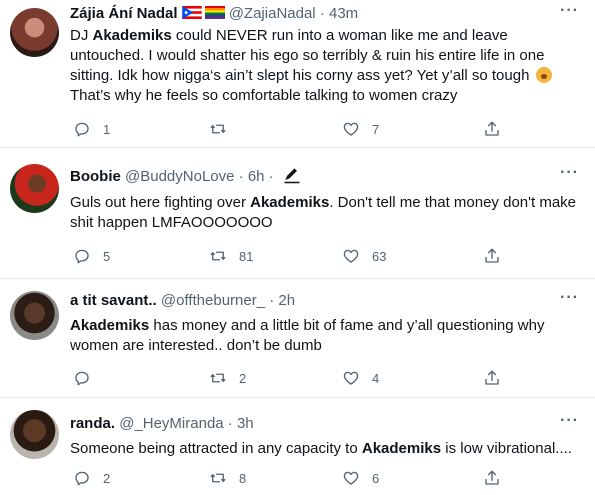 The image size is (595, 495). Describe the element at coordinates (227, 378) in the screenshot. I see `retweet-button: 2` at that location.